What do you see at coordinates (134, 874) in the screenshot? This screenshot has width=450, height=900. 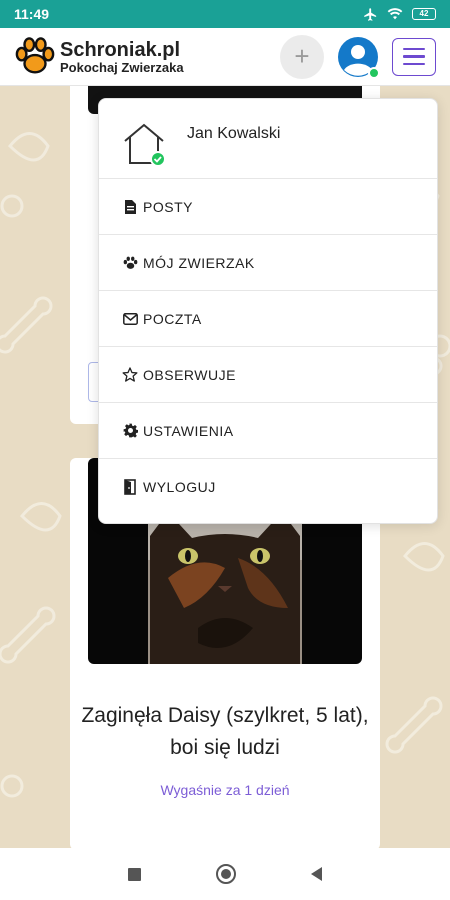 I see `recent-apps-icon` at bounding box center [134, 874].